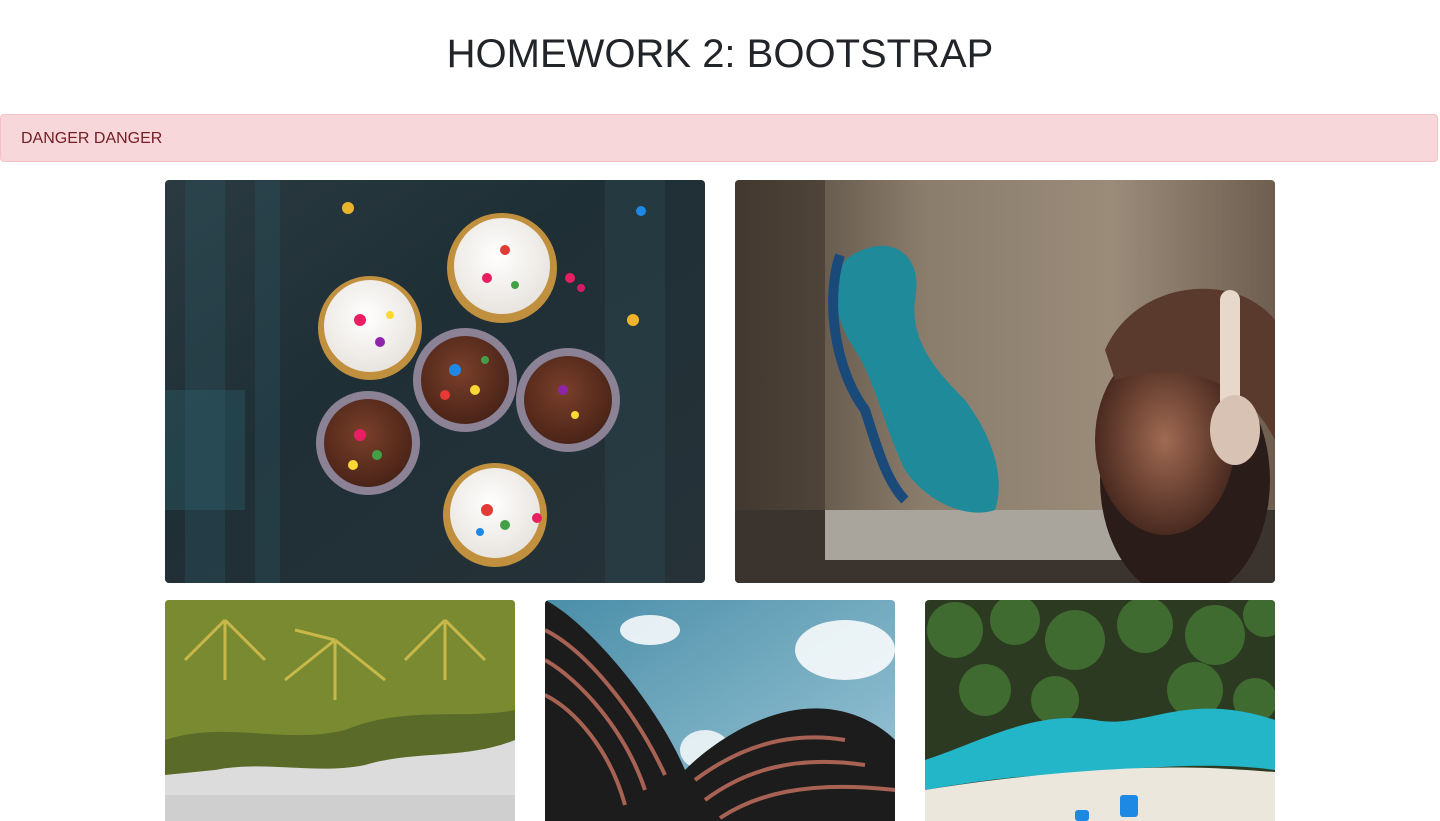 The image size is (1440, 821). Describe the element at coordinates (720, 710) in the screenshot. I see `building-photo` at that location.